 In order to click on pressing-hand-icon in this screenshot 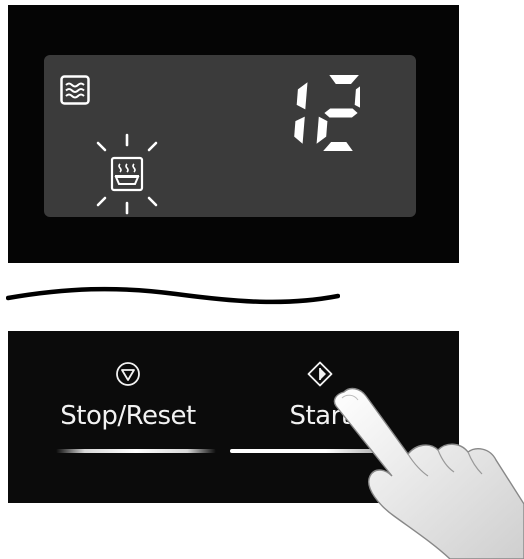, I will do `click(428, 473)`.